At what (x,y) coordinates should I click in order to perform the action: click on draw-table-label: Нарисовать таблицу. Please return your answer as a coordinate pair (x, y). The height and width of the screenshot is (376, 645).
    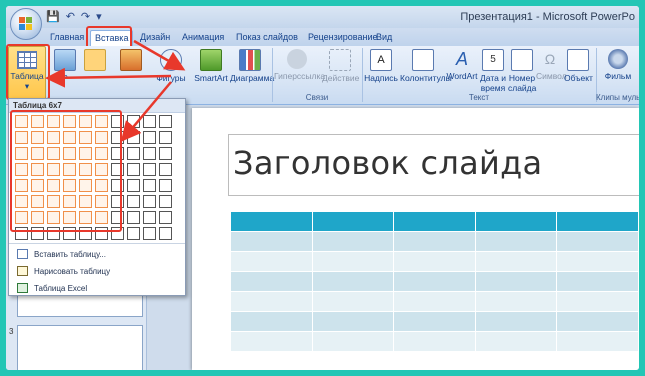
    Looking at the image, I should click on (72, 271).